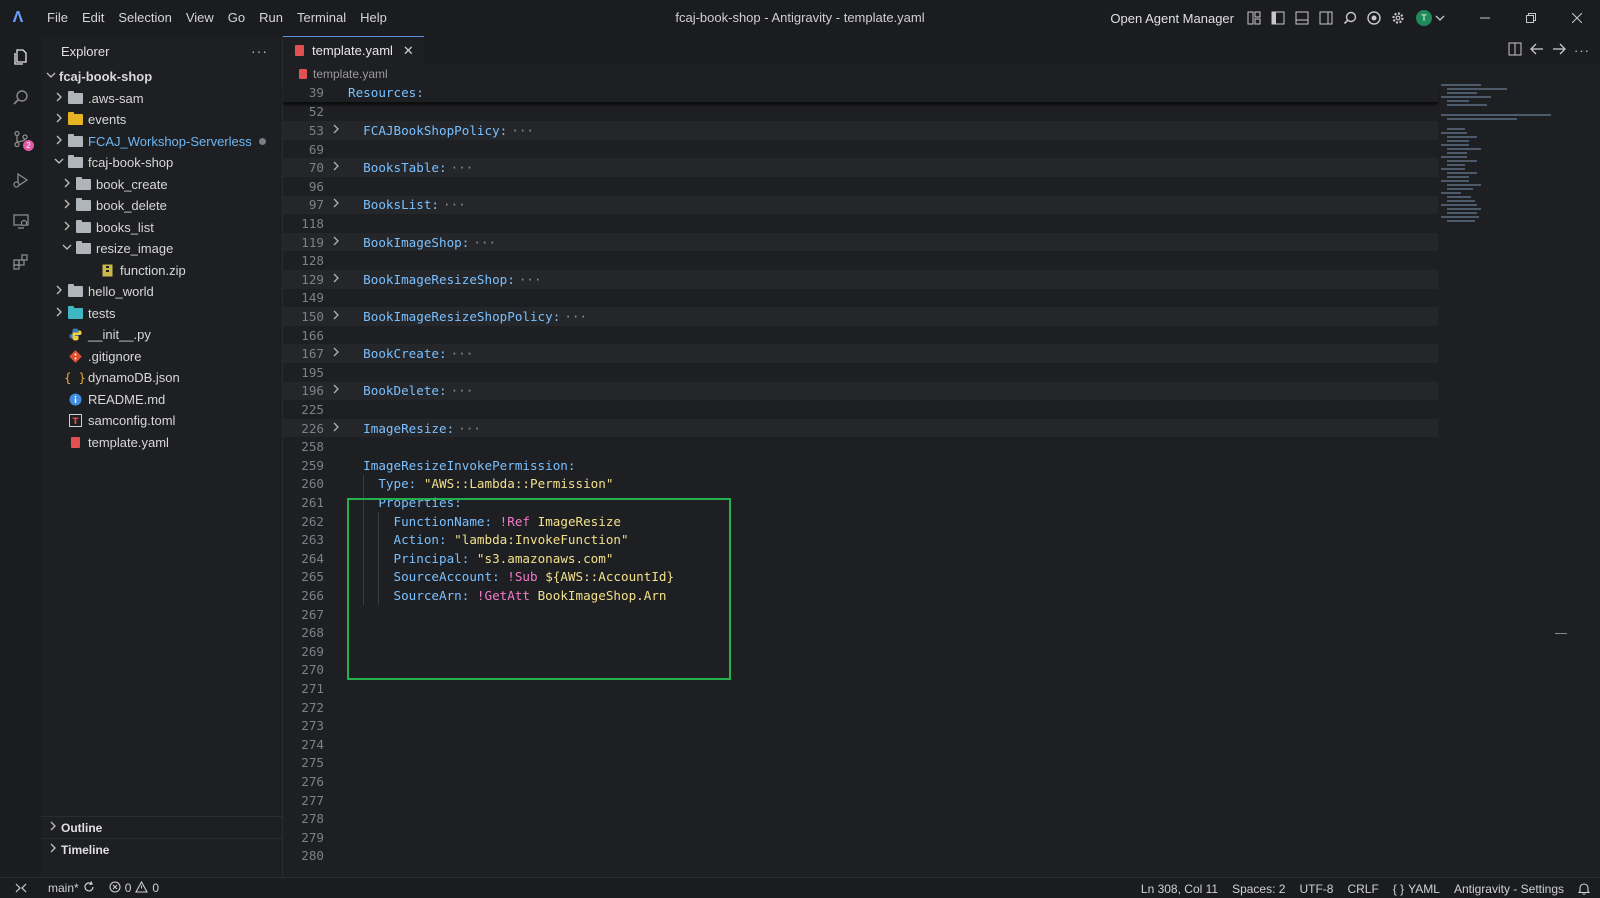  What do you see at coordinates (1316, 889) in the screenshot?
I see `encoding: UTF-8` at bounding box center [1316, 889].